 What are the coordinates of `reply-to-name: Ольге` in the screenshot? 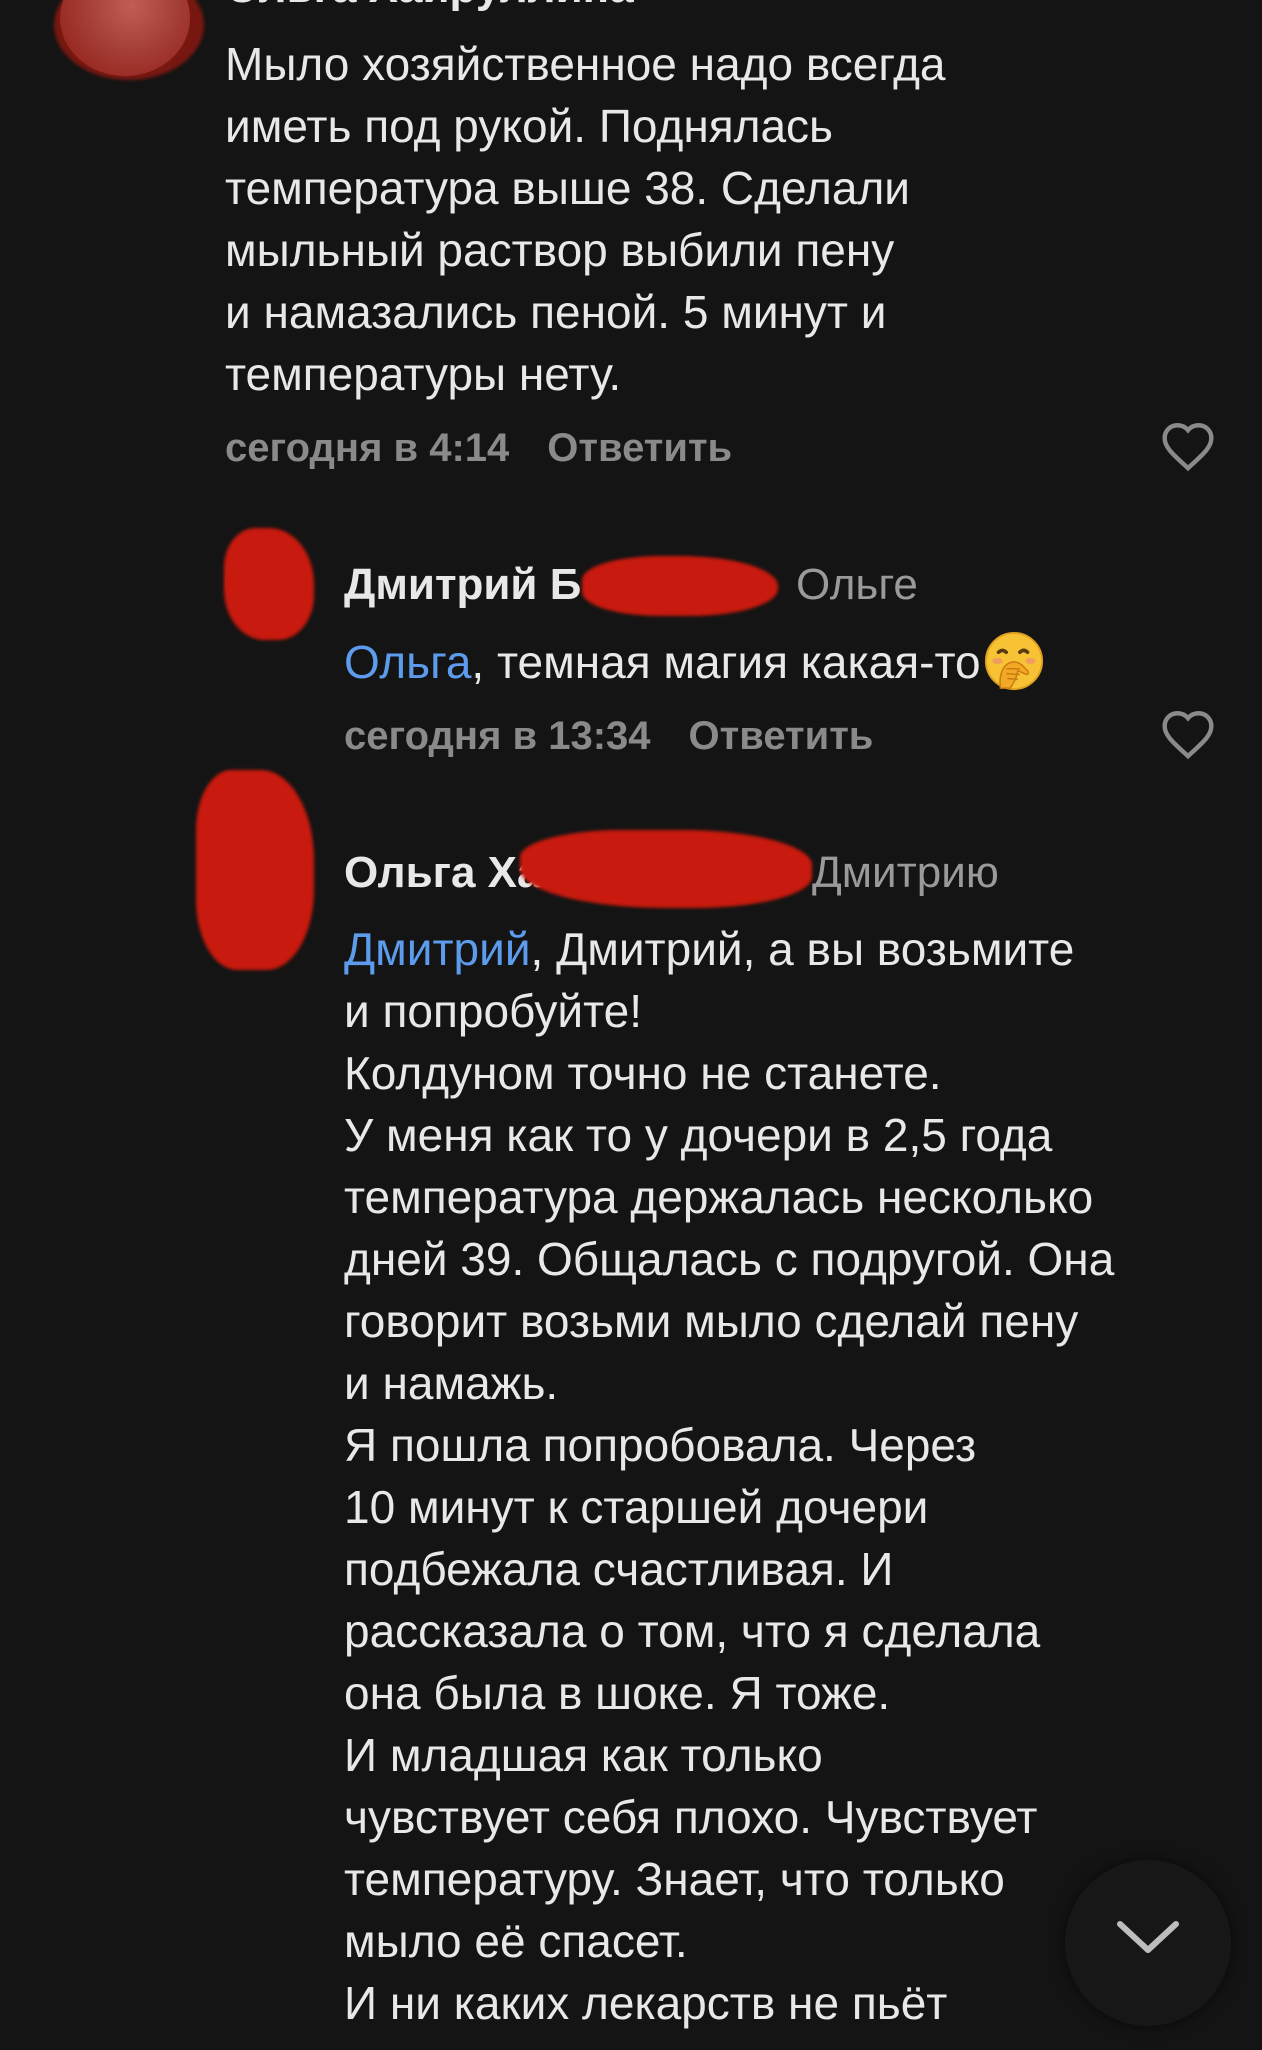 It's located at (857, 584).